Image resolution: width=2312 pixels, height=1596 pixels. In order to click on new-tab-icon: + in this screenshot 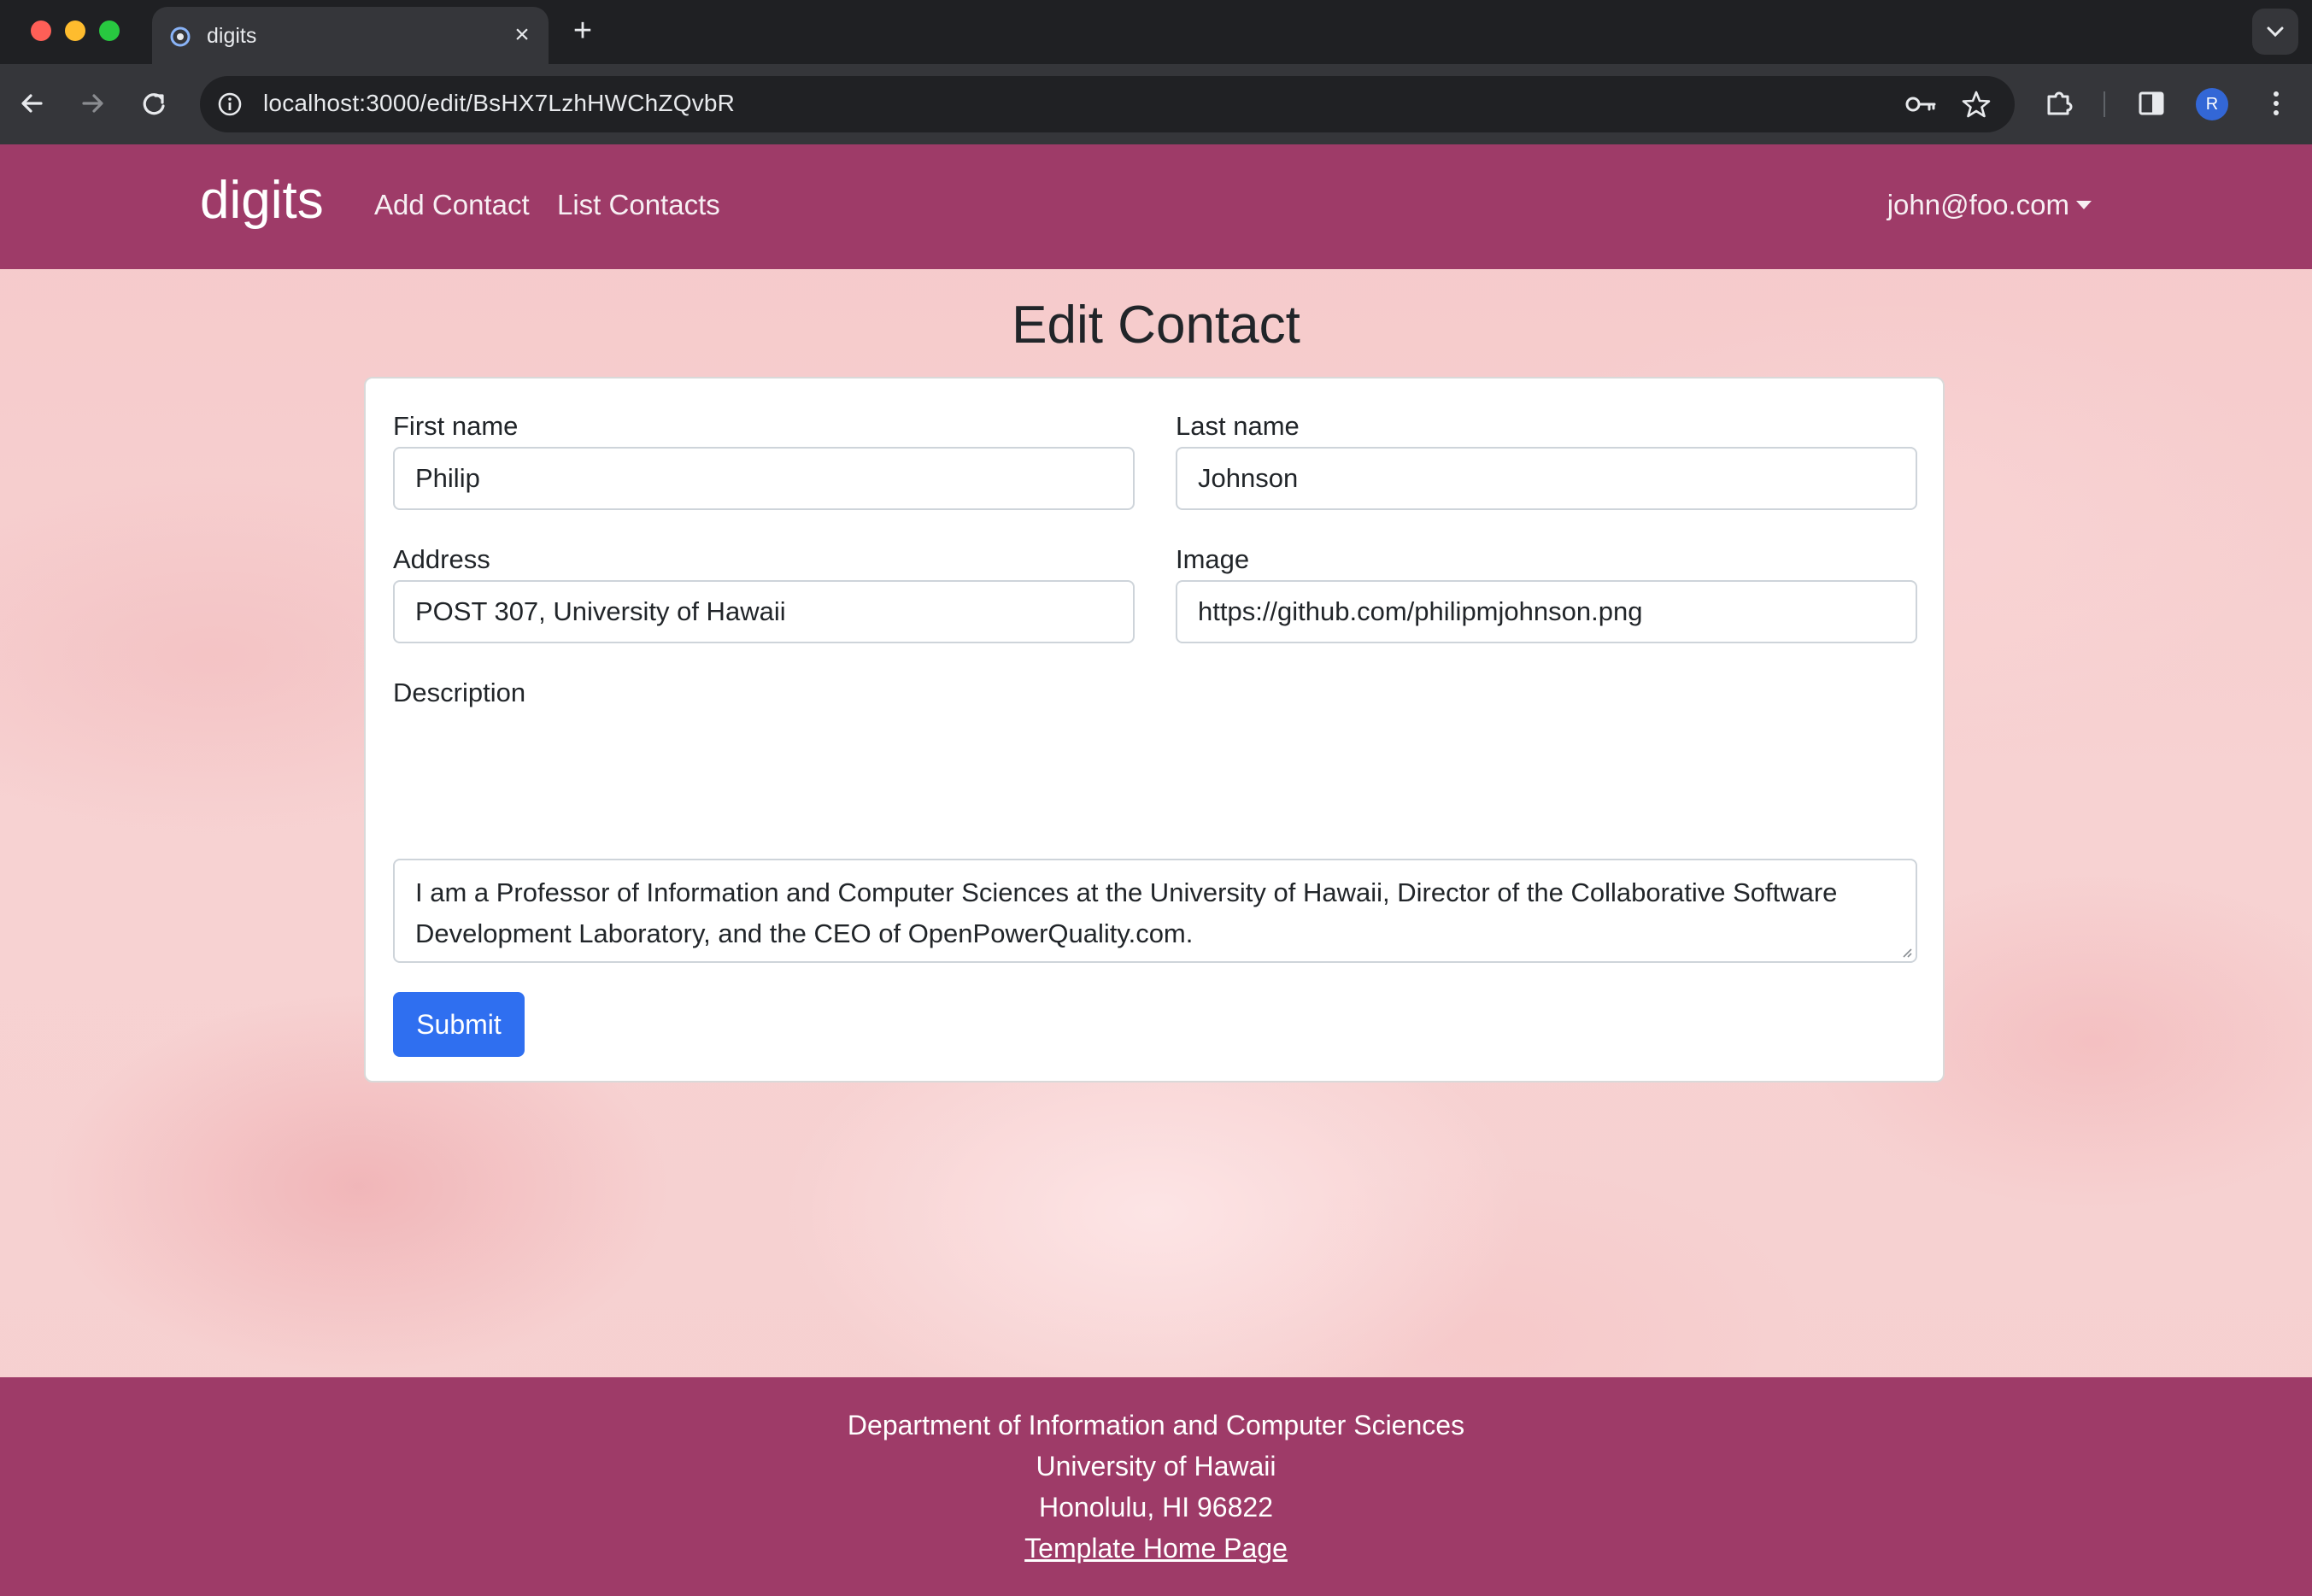, I will do `click(583, 31)`.